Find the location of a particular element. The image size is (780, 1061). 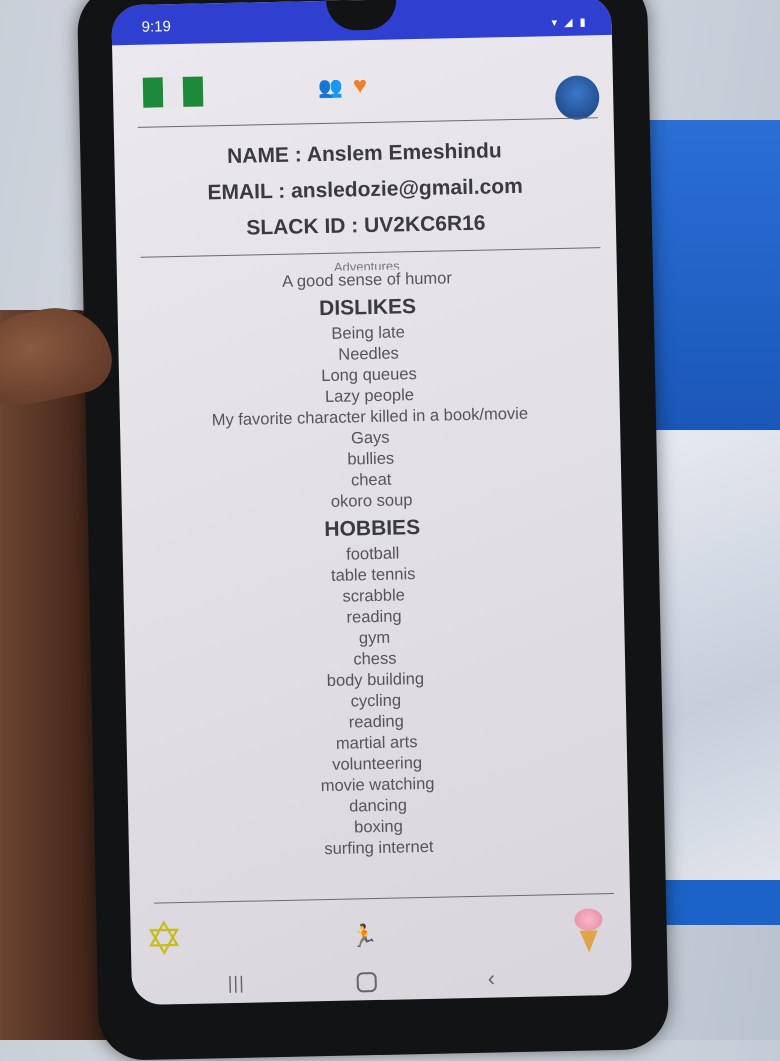

top-icons: 👥 ♥ is located at coordinates (343, 86).